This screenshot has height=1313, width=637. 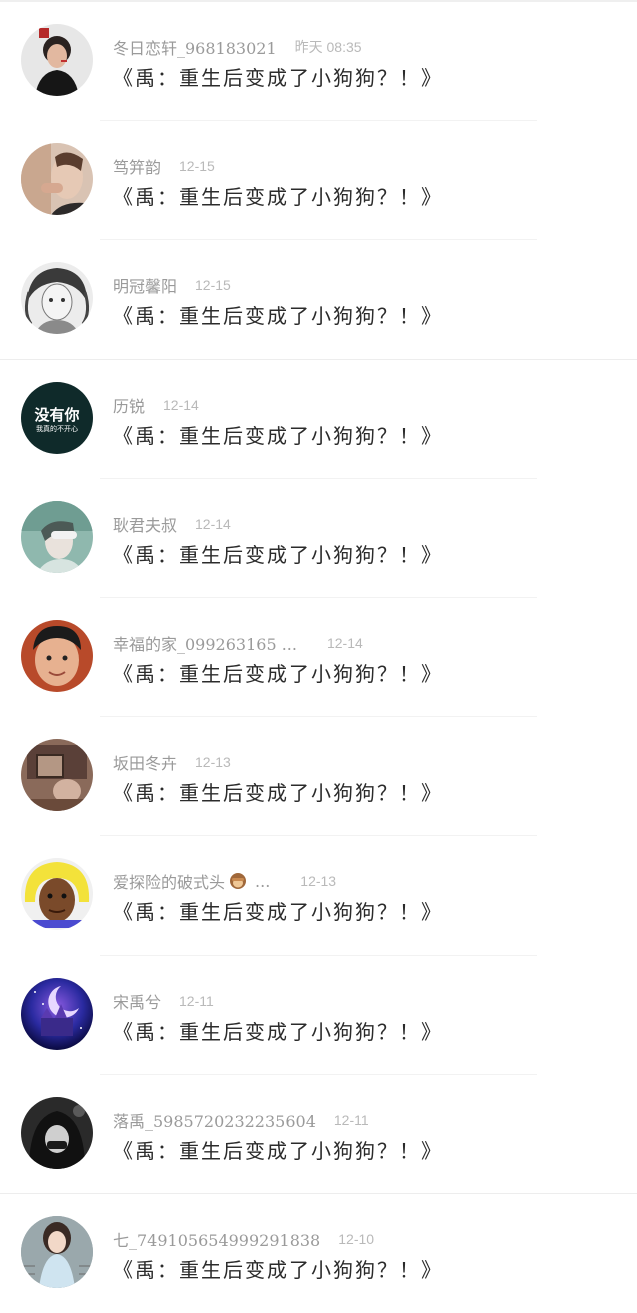 I want to click on contact-name: 爱探险的破式头, so click(x=169, y=883).